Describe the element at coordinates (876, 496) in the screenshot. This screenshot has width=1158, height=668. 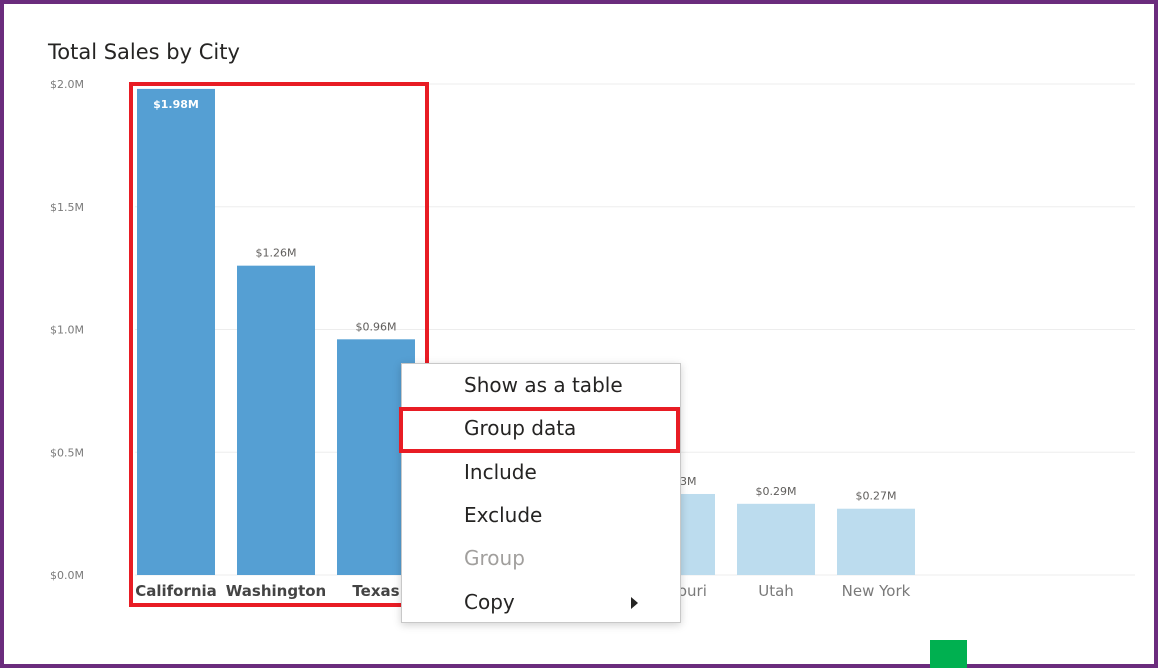
I see `data-label: $0.27M` at that location.